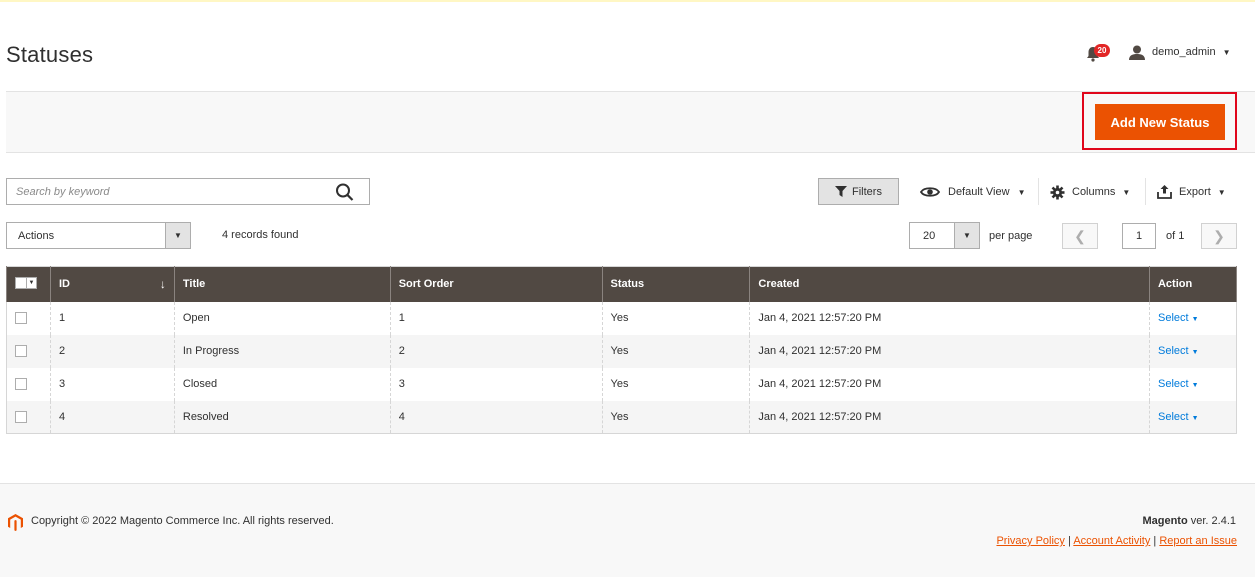  What do you see at coordinates (1139, 236) in the screenshot?
I see `page-number-input: 1` at bounding box center [1139, 236].